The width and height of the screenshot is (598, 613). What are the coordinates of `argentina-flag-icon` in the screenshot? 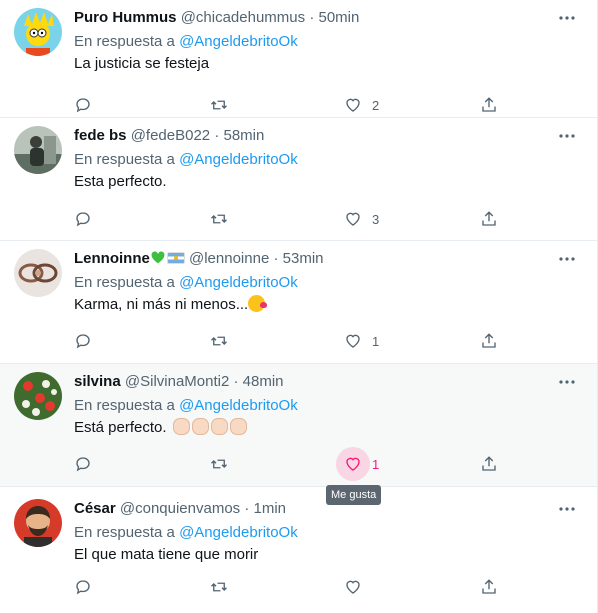 It's located at (175, 258).